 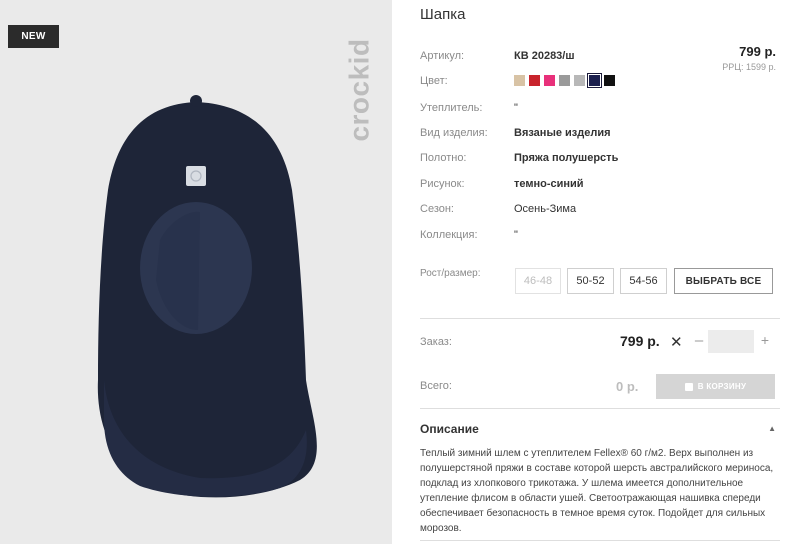 I want to click on times-icon: ✕, so click(x=676, y=342).